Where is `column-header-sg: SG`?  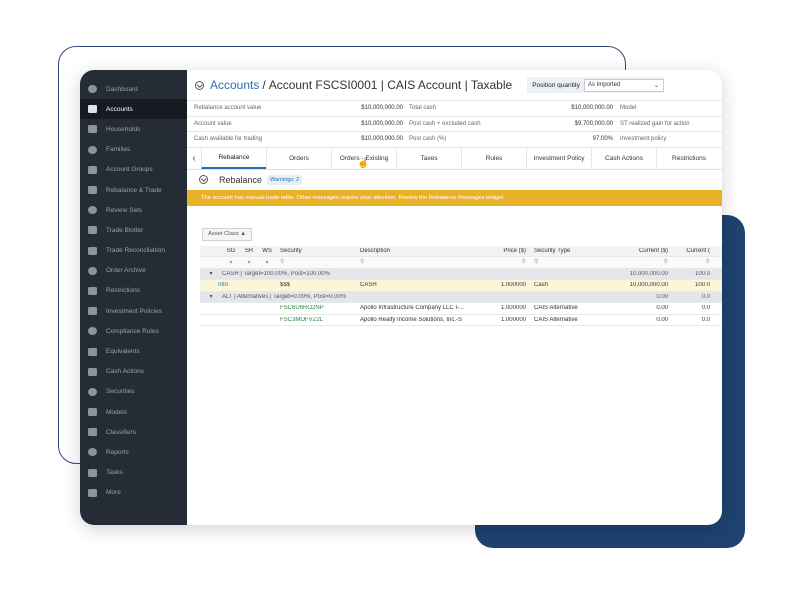 column-header-sg: SG is located at coordinates (231, 251).